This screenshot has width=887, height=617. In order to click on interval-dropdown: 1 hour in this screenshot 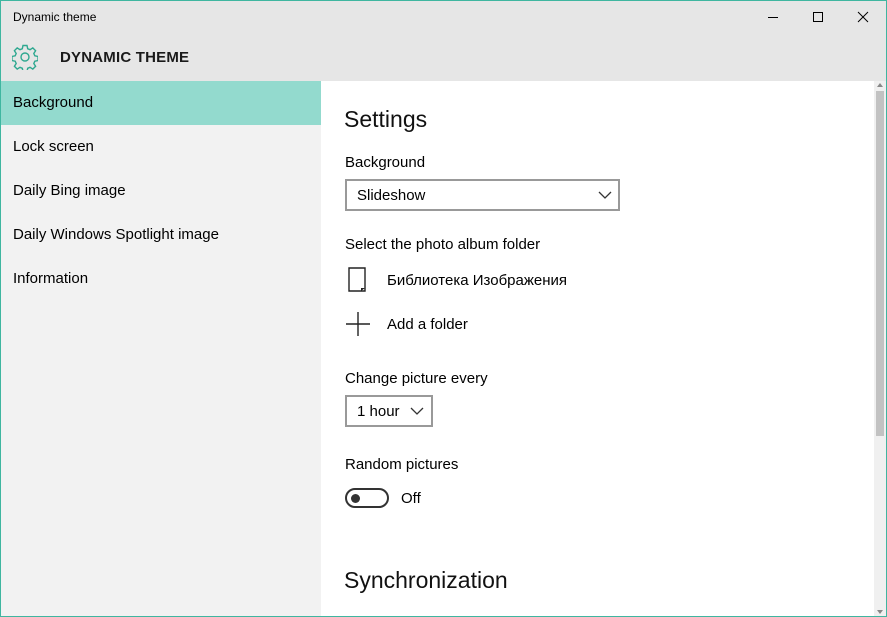, I will do `click(389, 411)`.